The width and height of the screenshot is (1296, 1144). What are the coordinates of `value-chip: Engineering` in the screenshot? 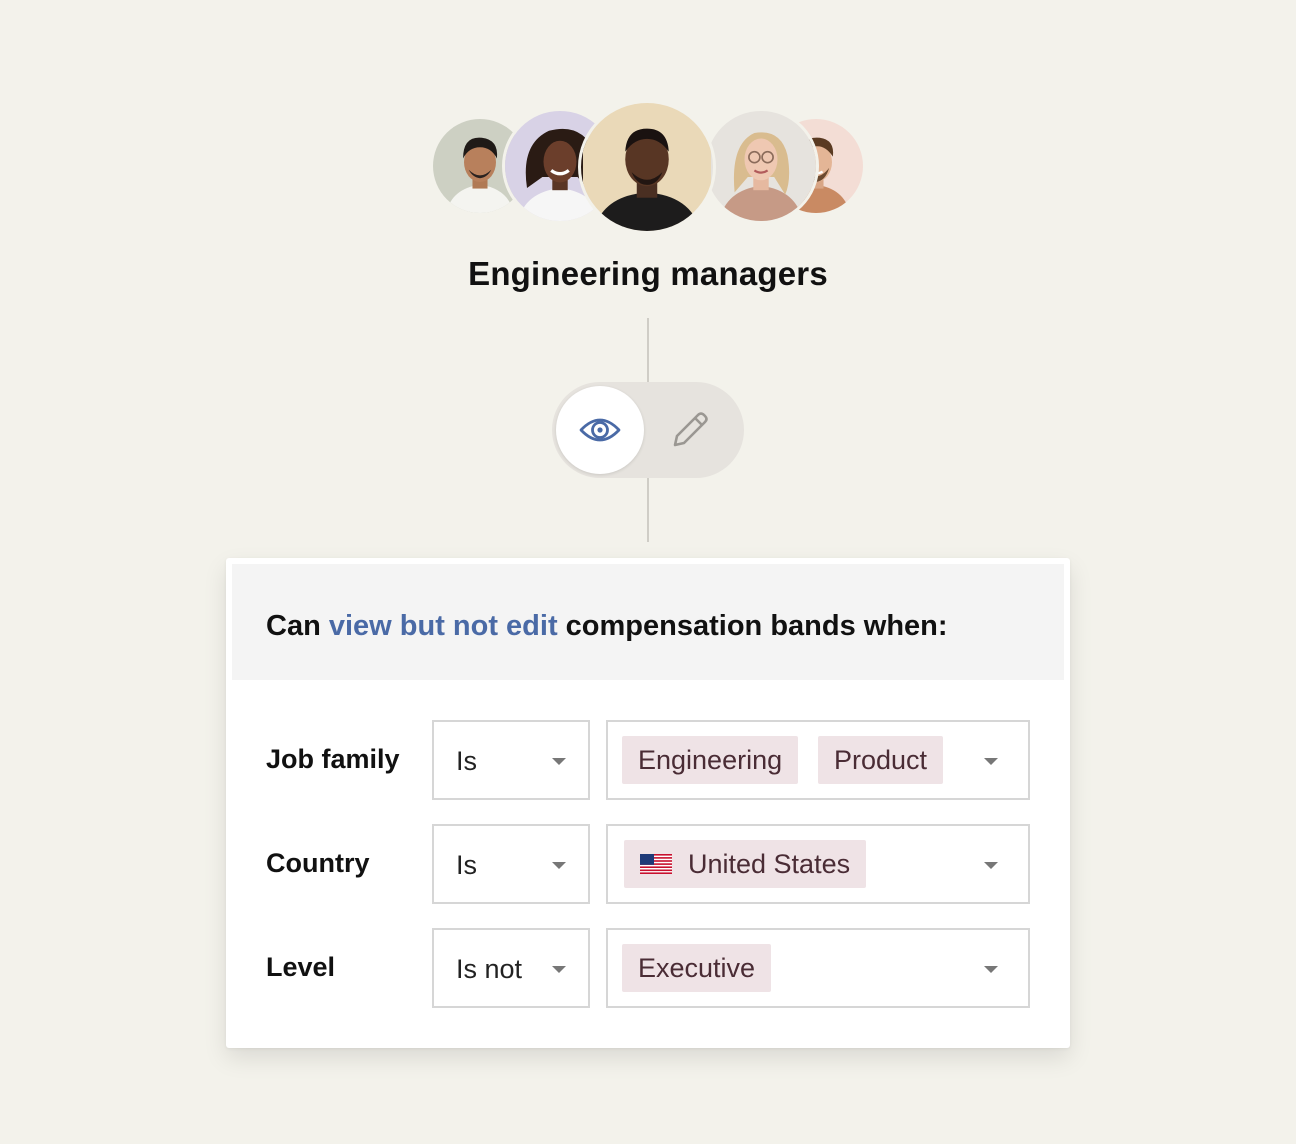 It's located at (710, 760).